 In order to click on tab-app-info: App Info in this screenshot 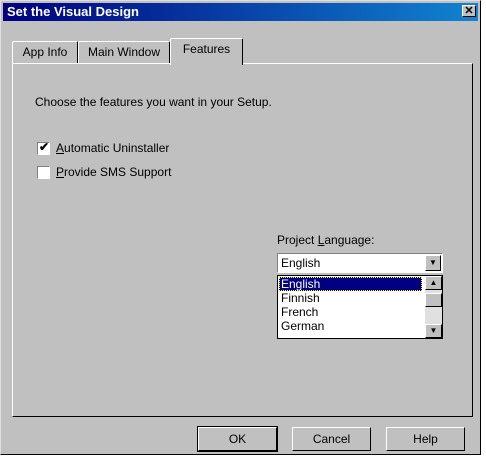, I will do `click(45, 52)`.